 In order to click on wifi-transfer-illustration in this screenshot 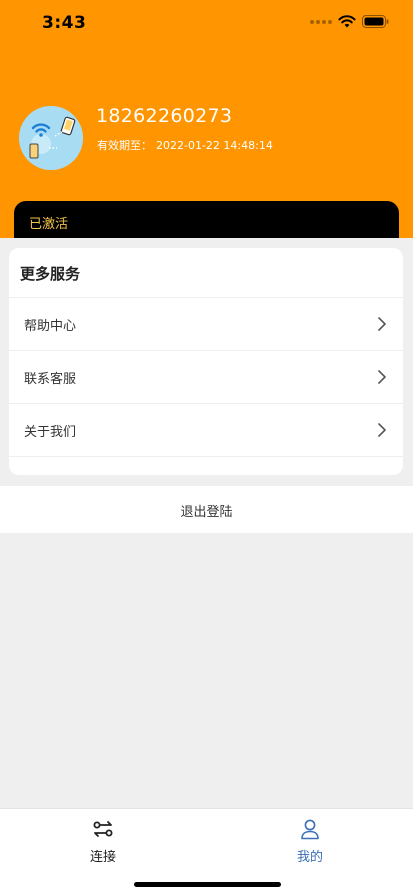, I will do `click(51, 138)`.